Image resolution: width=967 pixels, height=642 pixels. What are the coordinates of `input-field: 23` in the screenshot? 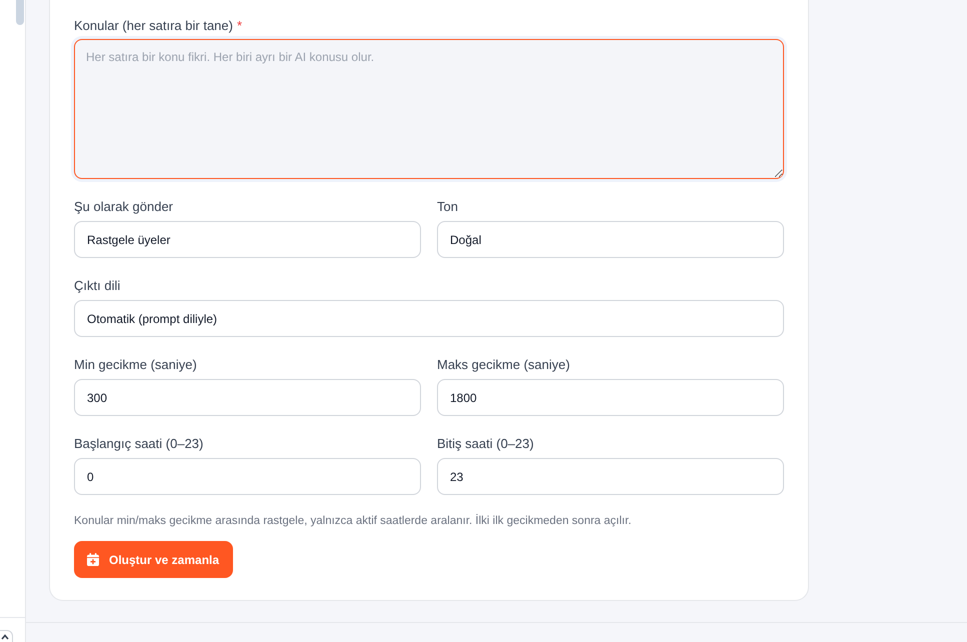 It's located at (610, 476).